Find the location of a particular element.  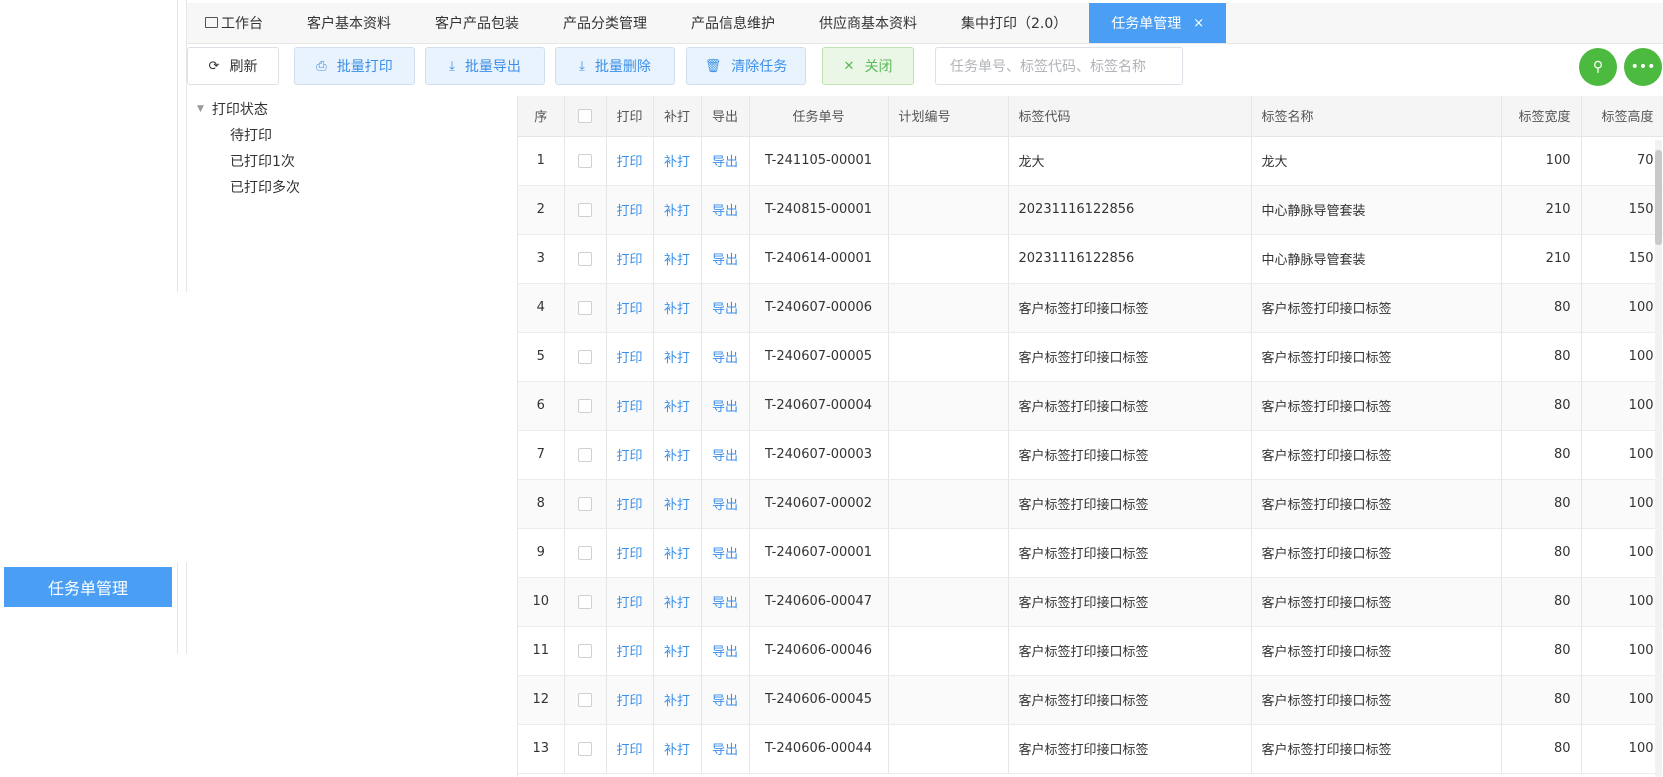

column-header-label-name: 标签名称 is located at coordinates (1376, 116).